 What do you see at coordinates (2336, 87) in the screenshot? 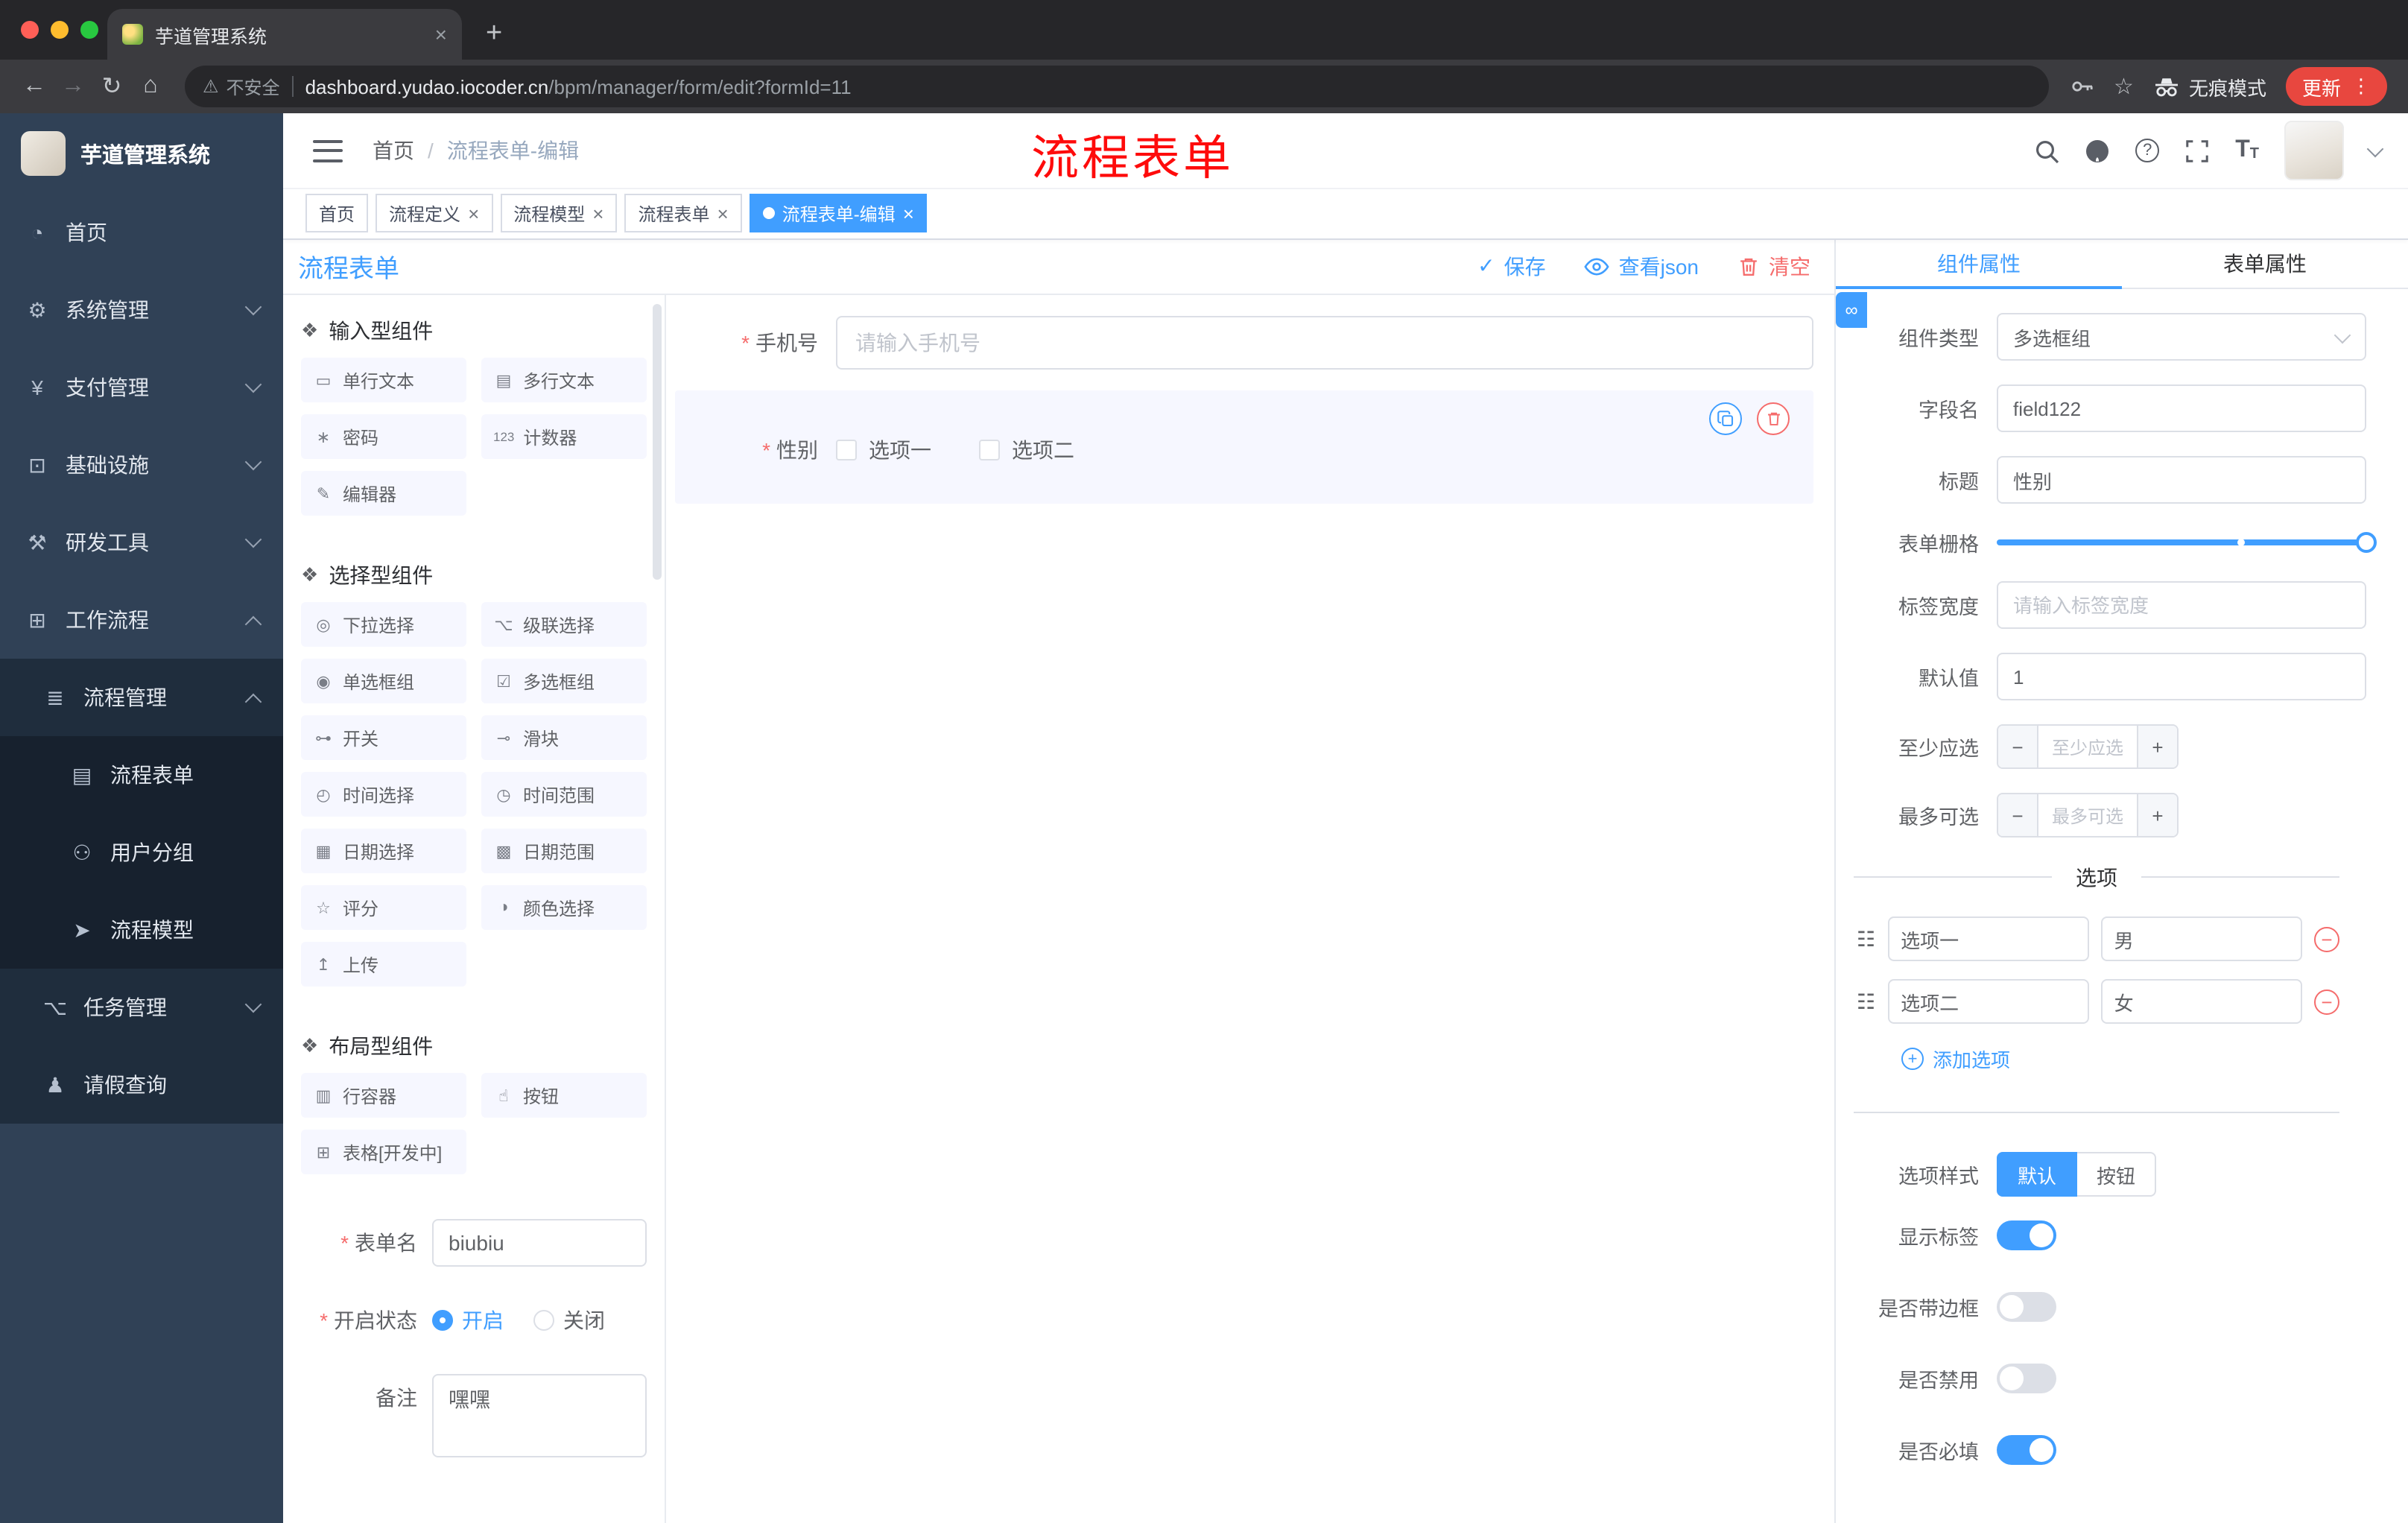
I see `chrome-update-button: 更新 ⋮` at bounding box center [2336, 87].